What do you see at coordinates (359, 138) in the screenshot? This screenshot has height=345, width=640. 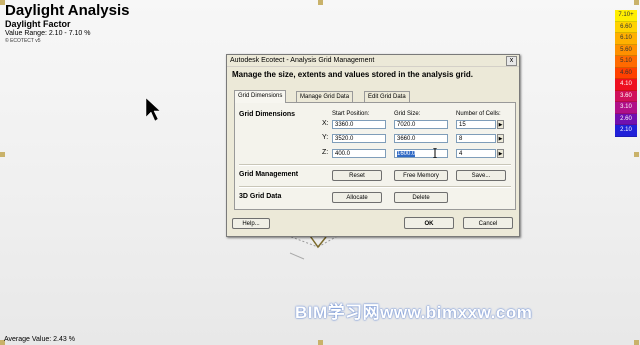 I see `start-position-y-input: 3520.0` at bounding box center [359, 138].